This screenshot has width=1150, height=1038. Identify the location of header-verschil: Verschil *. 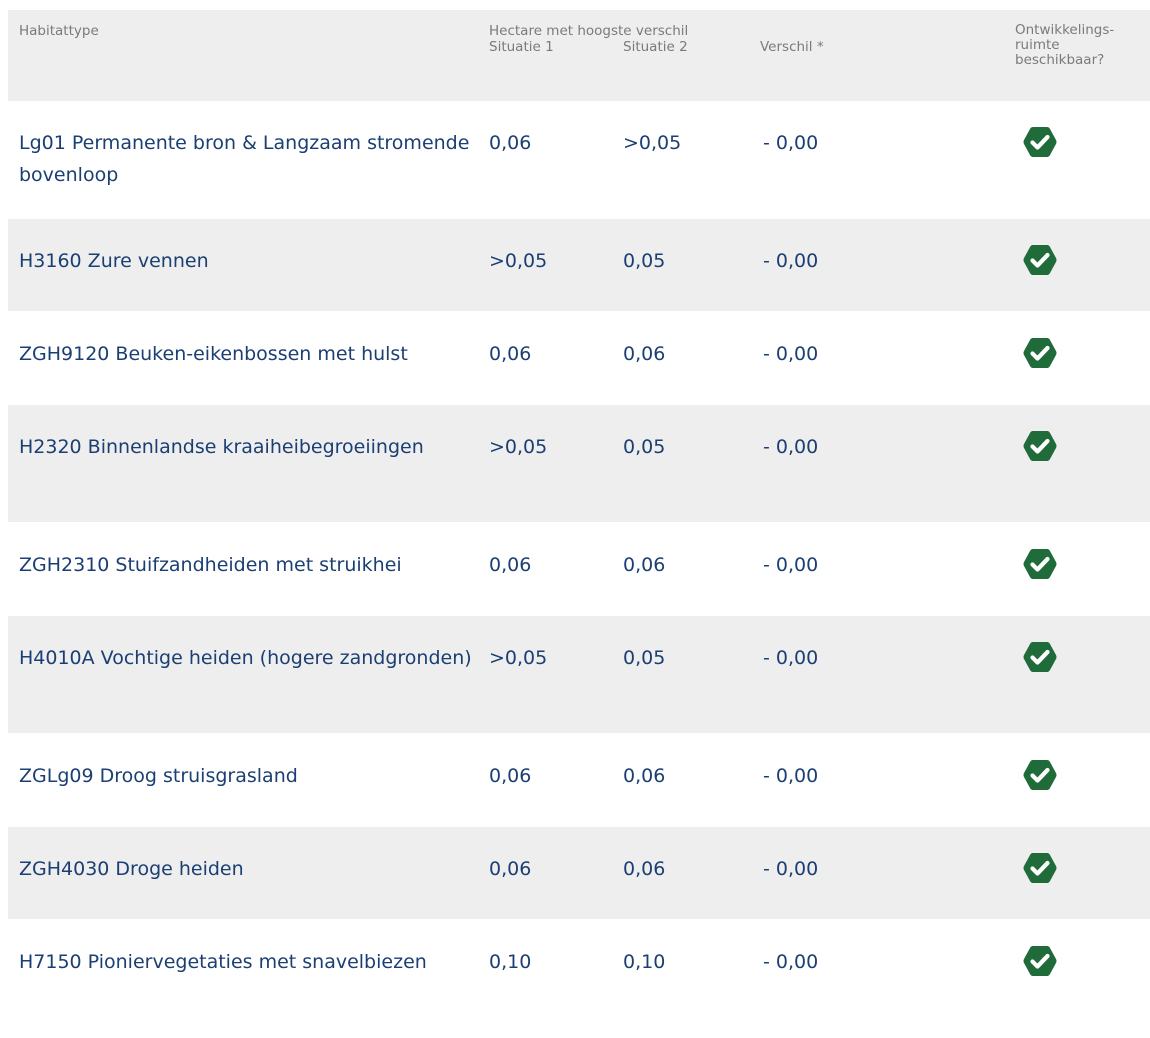
(792, 47).